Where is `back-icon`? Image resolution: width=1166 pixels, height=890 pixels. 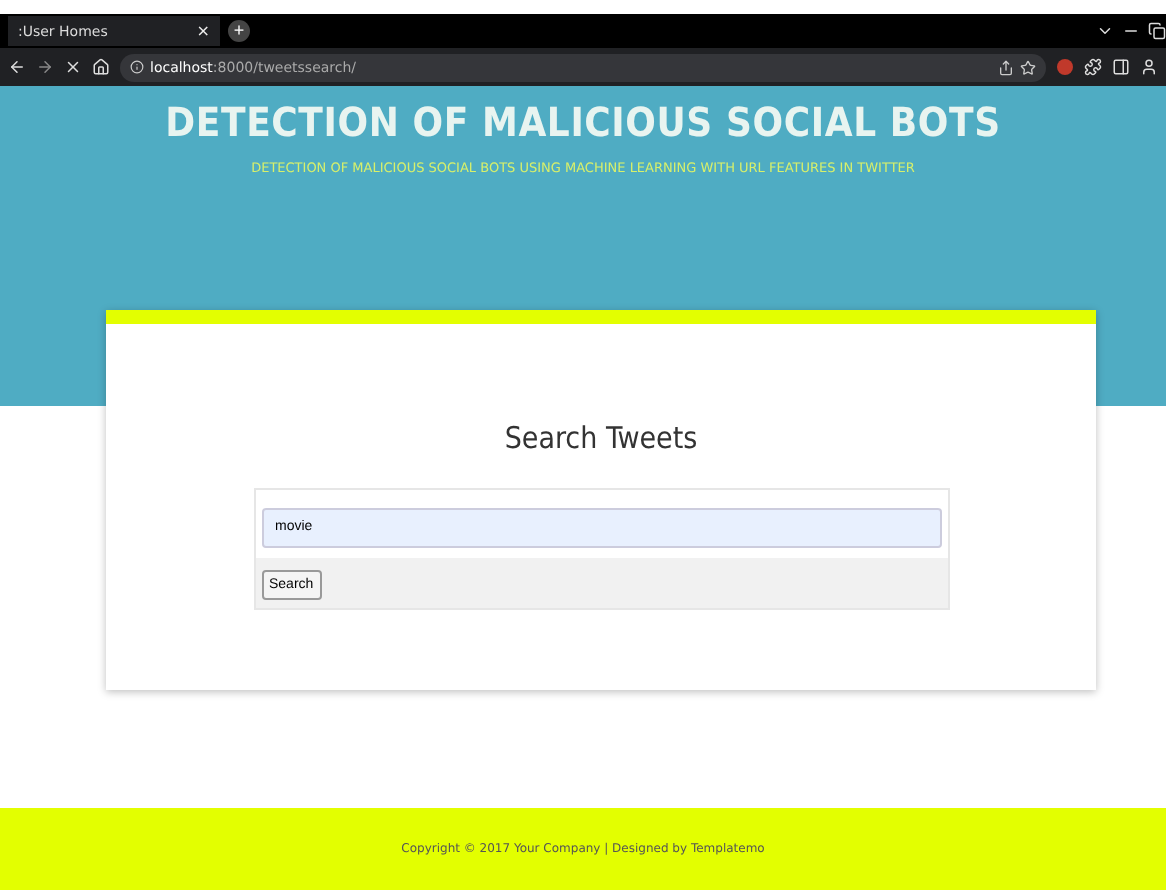 back-icon is located at coordinates (17, 67).